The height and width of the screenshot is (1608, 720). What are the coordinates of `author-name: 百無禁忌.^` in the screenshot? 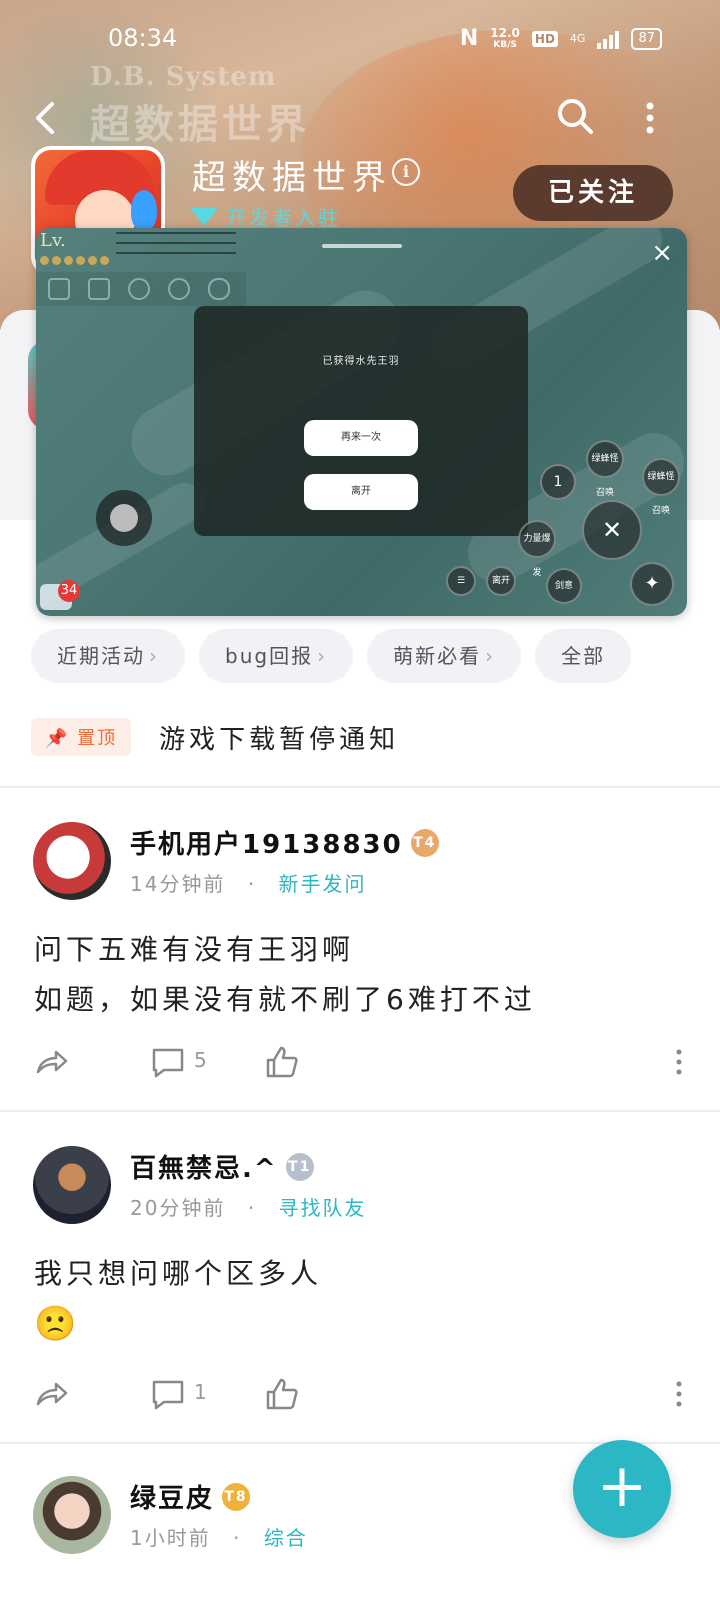 It's located at (204, 1166).